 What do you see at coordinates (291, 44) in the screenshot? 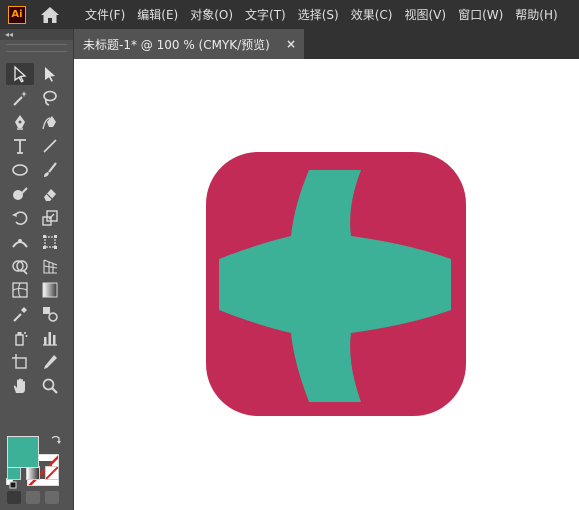
I see `close-icon: ×` at bounding box center [291, 44].